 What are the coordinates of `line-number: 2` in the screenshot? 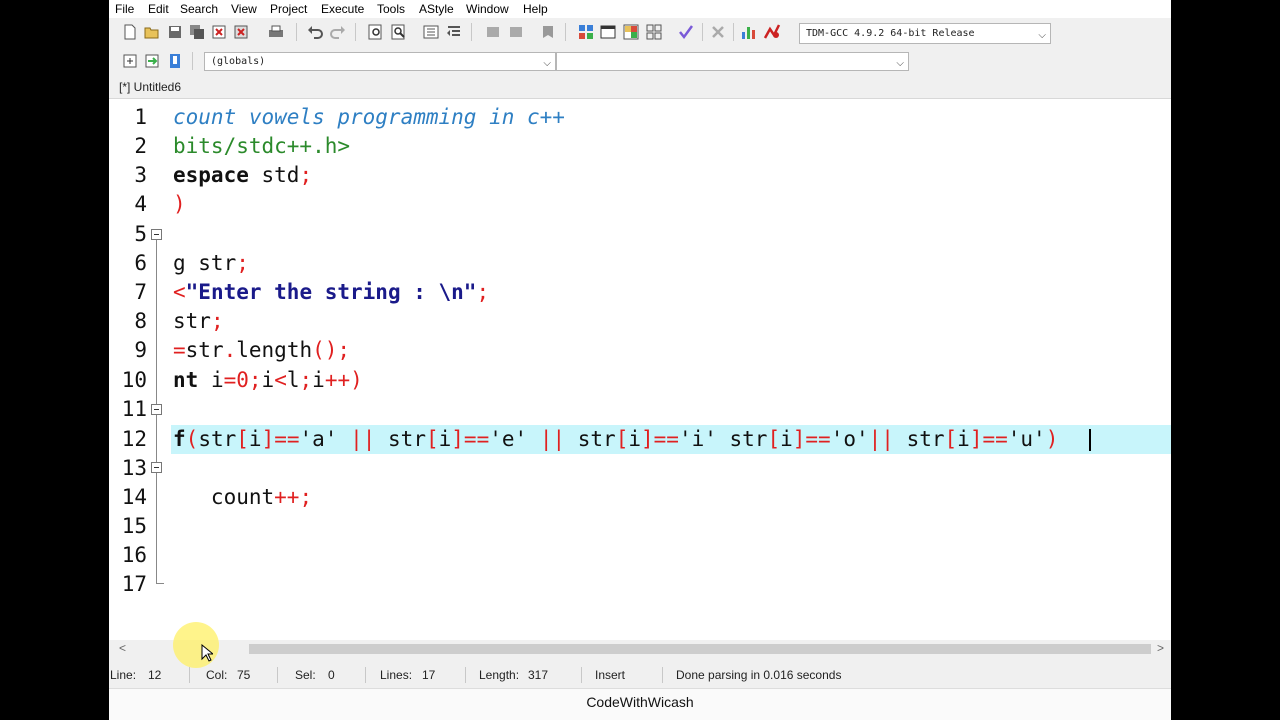 It's located at (140, 146).